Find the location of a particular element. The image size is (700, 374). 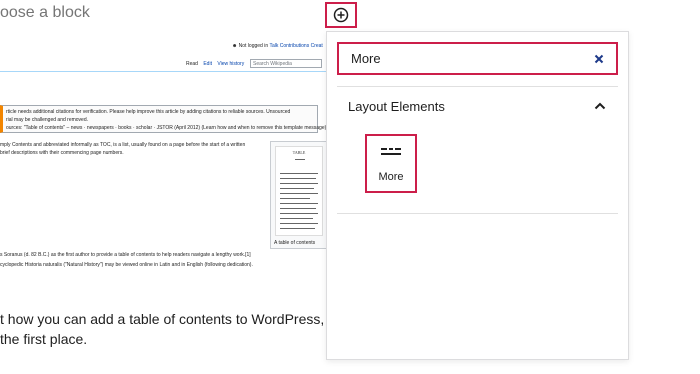

wiki-divider is located at coordinates (165, 71).